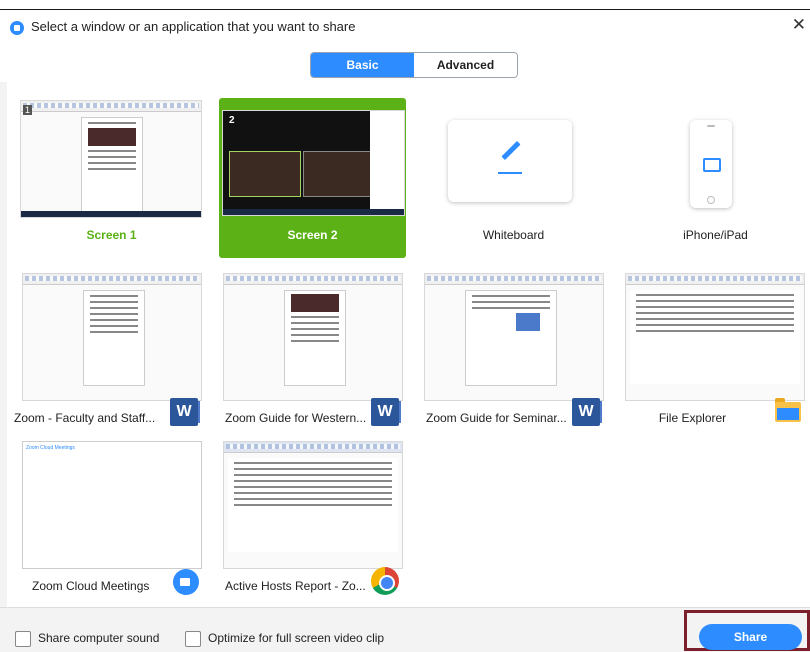 This screenshot has width=810, height=652. I want to click on optimize-checkbox, so click(193, 639).